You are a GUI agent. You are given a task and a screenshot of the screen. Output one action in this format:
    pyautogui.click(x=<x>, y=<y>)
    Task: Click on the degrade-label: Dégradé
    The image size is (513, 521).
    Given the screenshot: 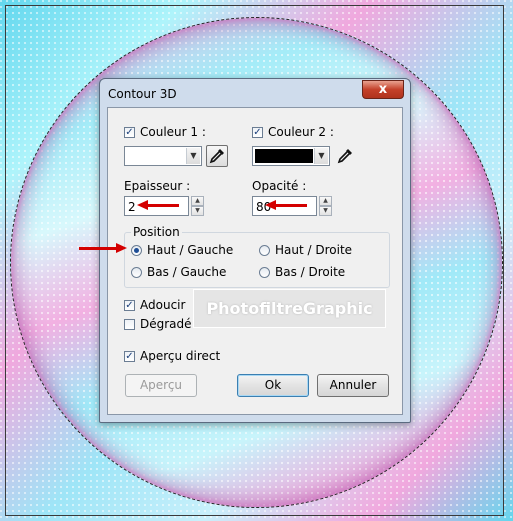 What is the action you would take?
    pyautogui.click(x=166, y=324)
    